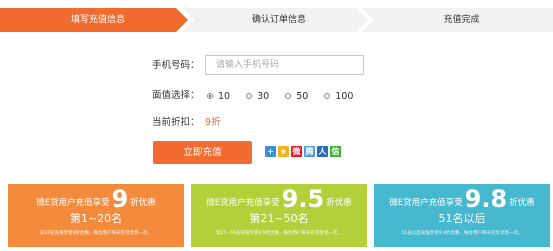 Image resolution: width=553 pixels, height=251 pixels. I want to click on amount-row: 面值选择：, so click(177, 96).